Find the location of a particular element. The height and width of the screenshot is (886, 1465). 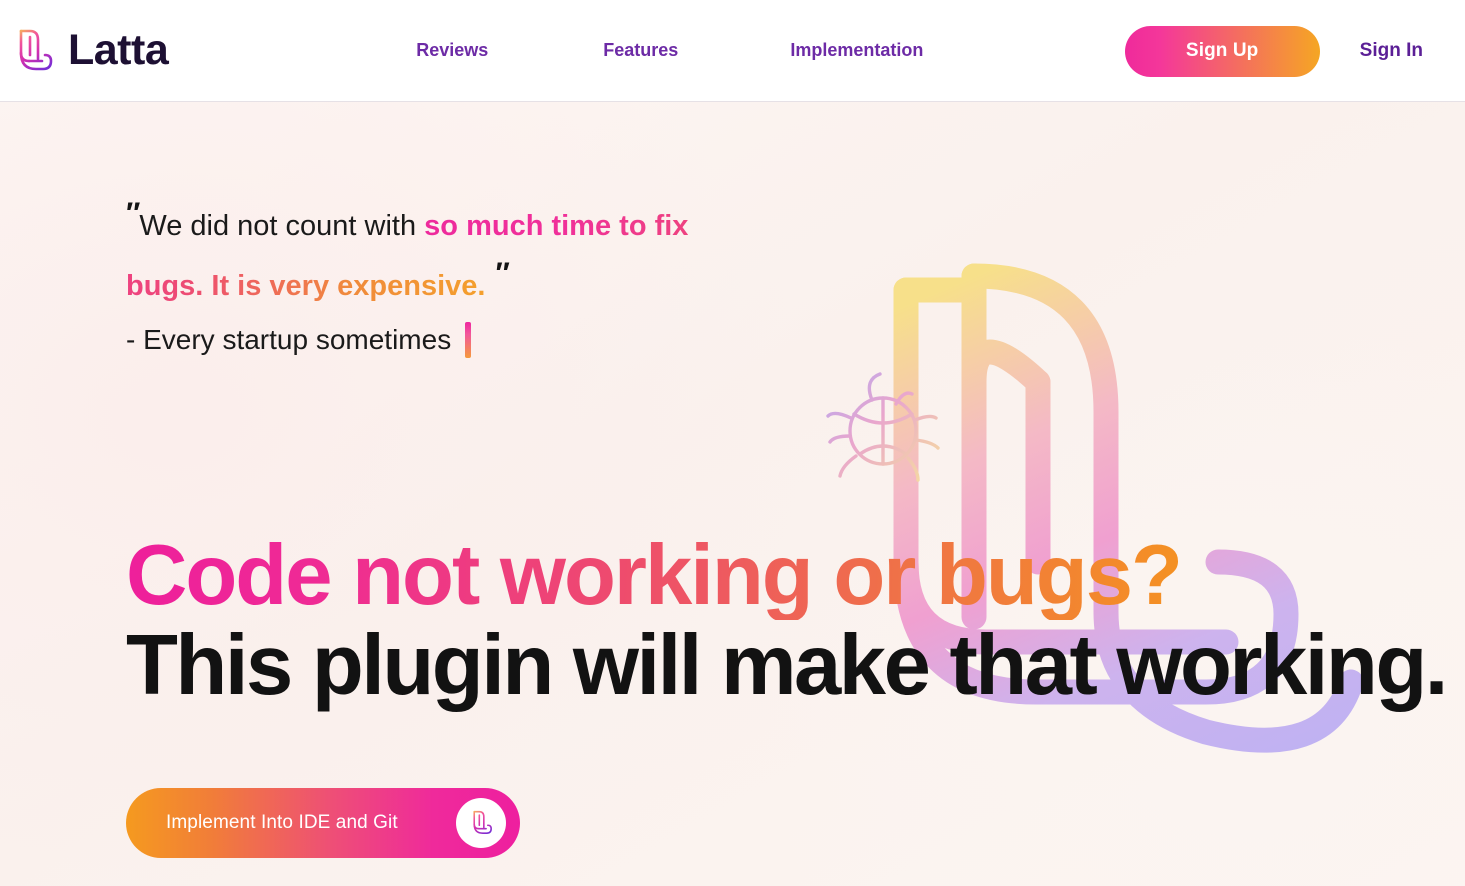

brand-logo-link: Latta is located at coordinates (89, 51).